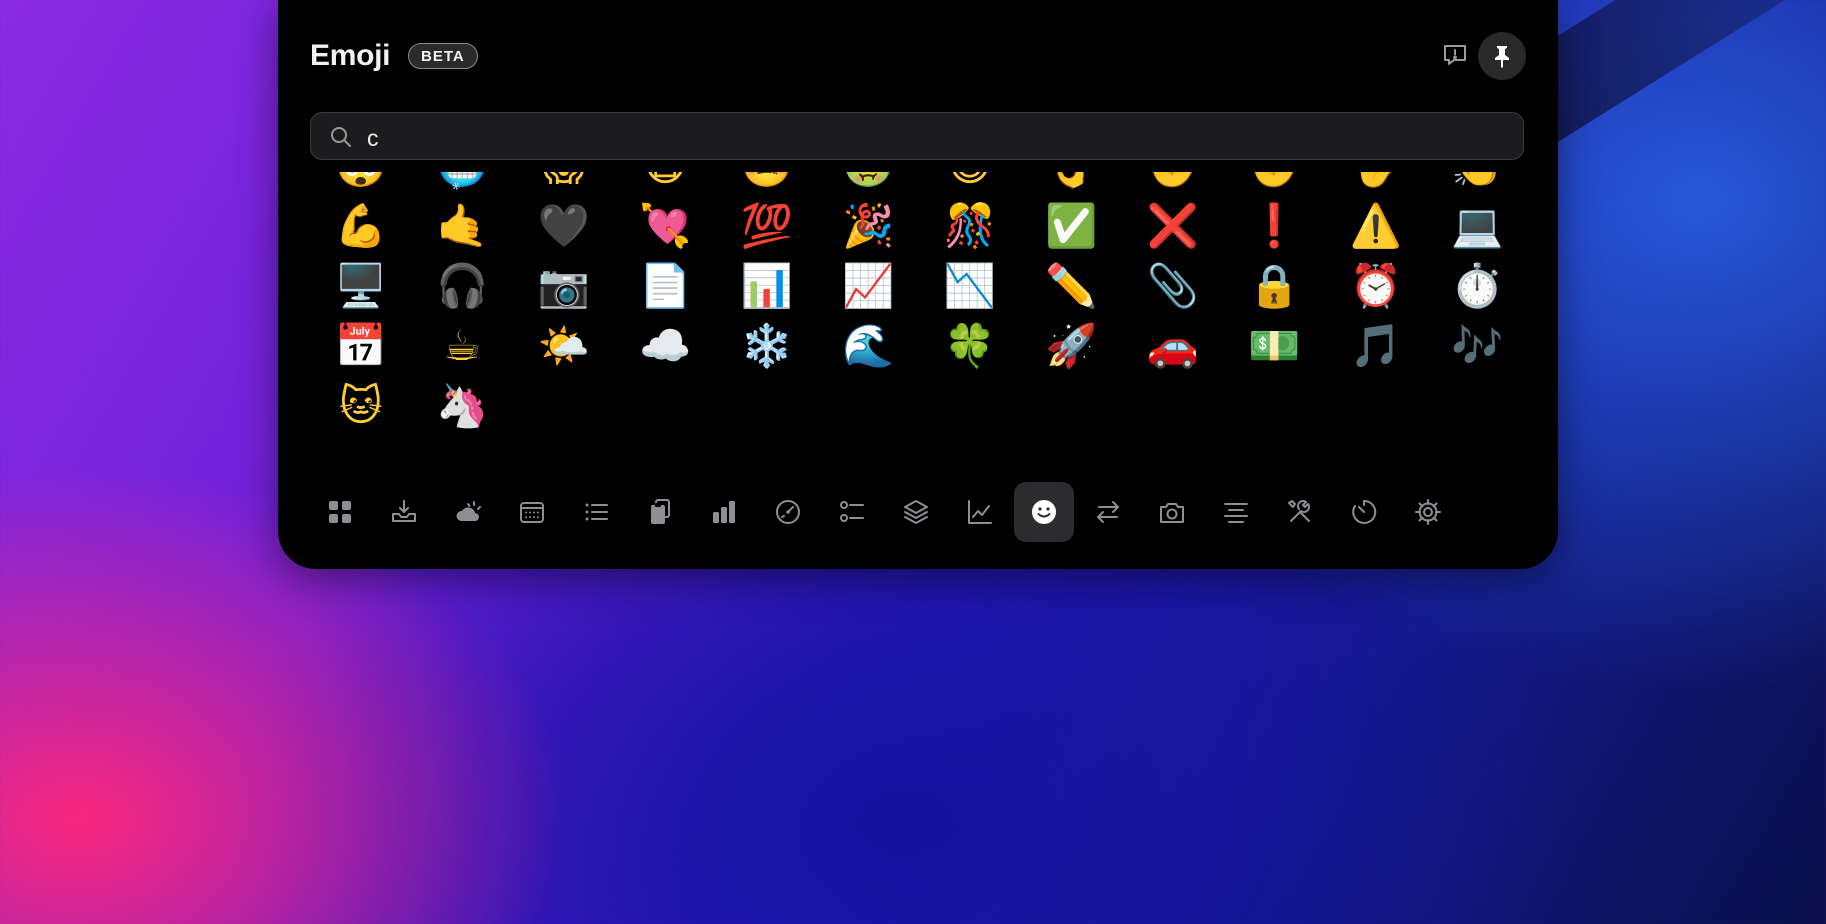 The image size is (1826, 924). I want to click on emoji-item: ✏️, so click(1072, 286).